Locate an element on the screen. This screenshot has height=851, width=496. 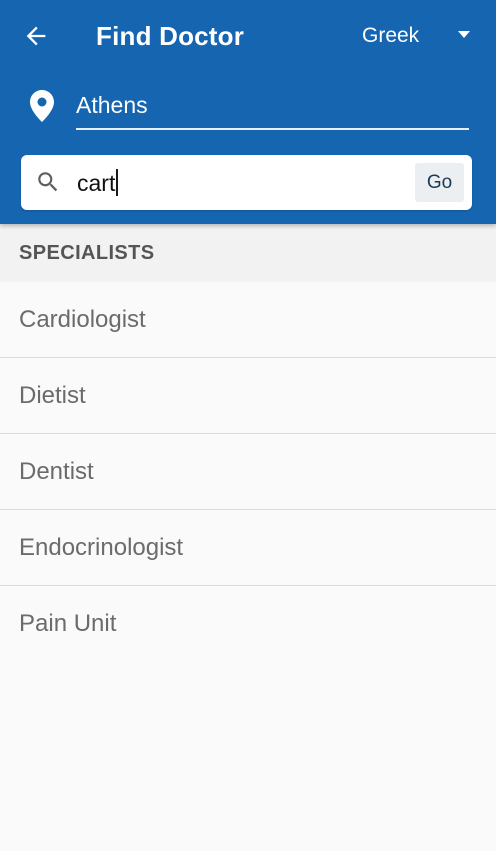
location-value: Athens is located at coordinates (112, 105).